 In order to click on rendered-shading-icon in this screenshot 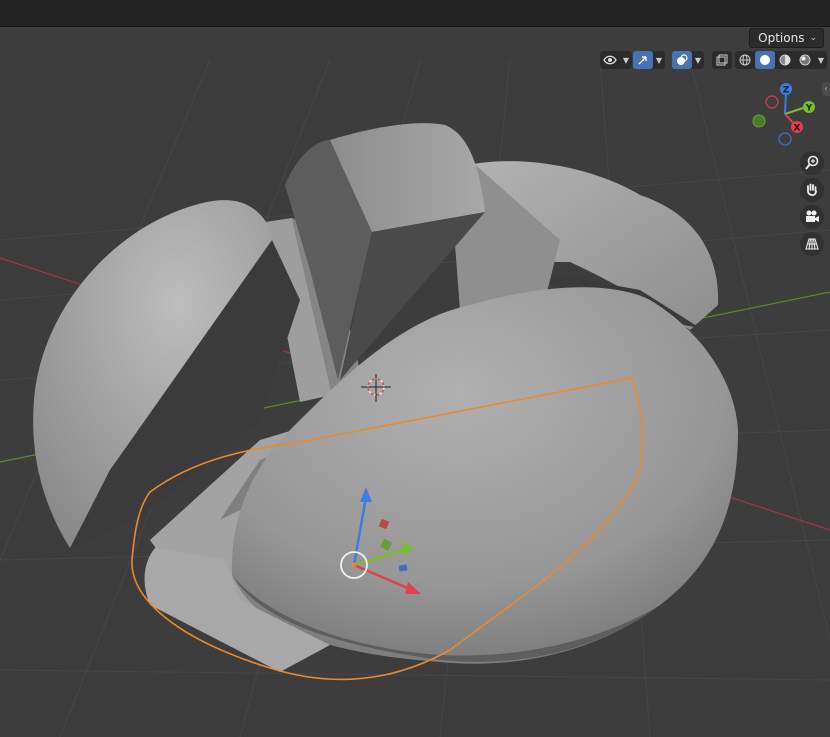, I will do `click(805, 60)`.